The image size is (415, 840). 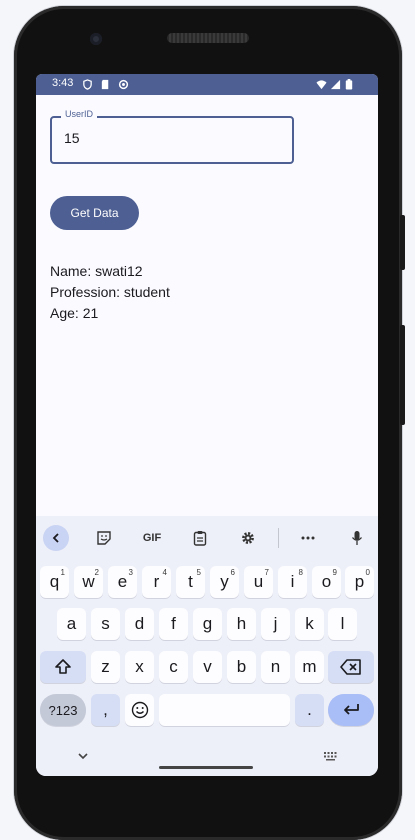 I want to click on key-a: a, so click(x=71, y=624).